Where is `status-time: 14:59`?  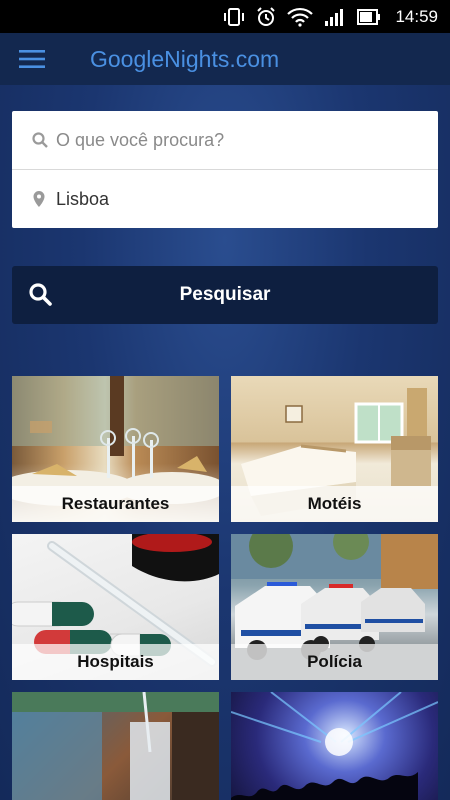 status-time: 14:59 is located at coordinates (416, 16).